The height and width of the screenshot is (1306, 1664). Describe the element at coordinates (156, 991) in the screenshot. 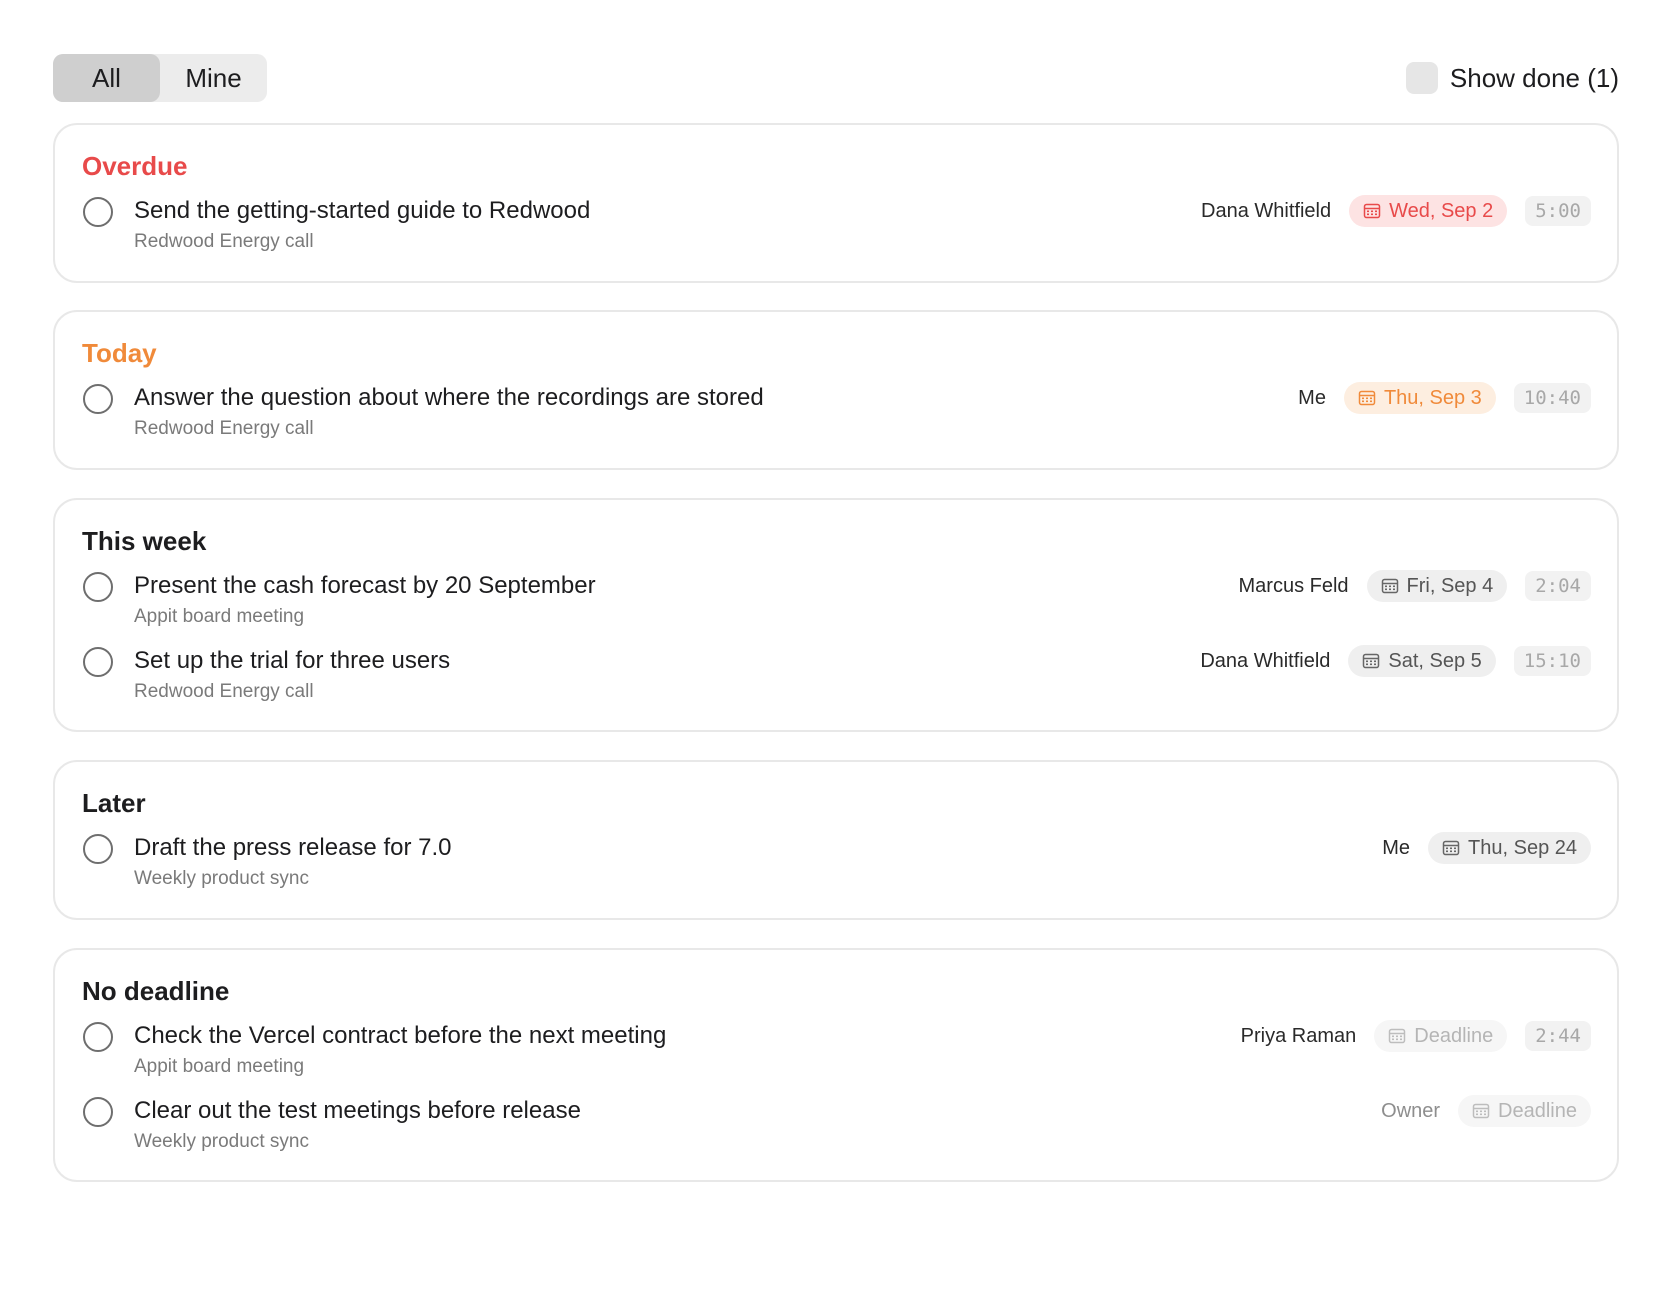

I see `section-title: No deadline` at that location.